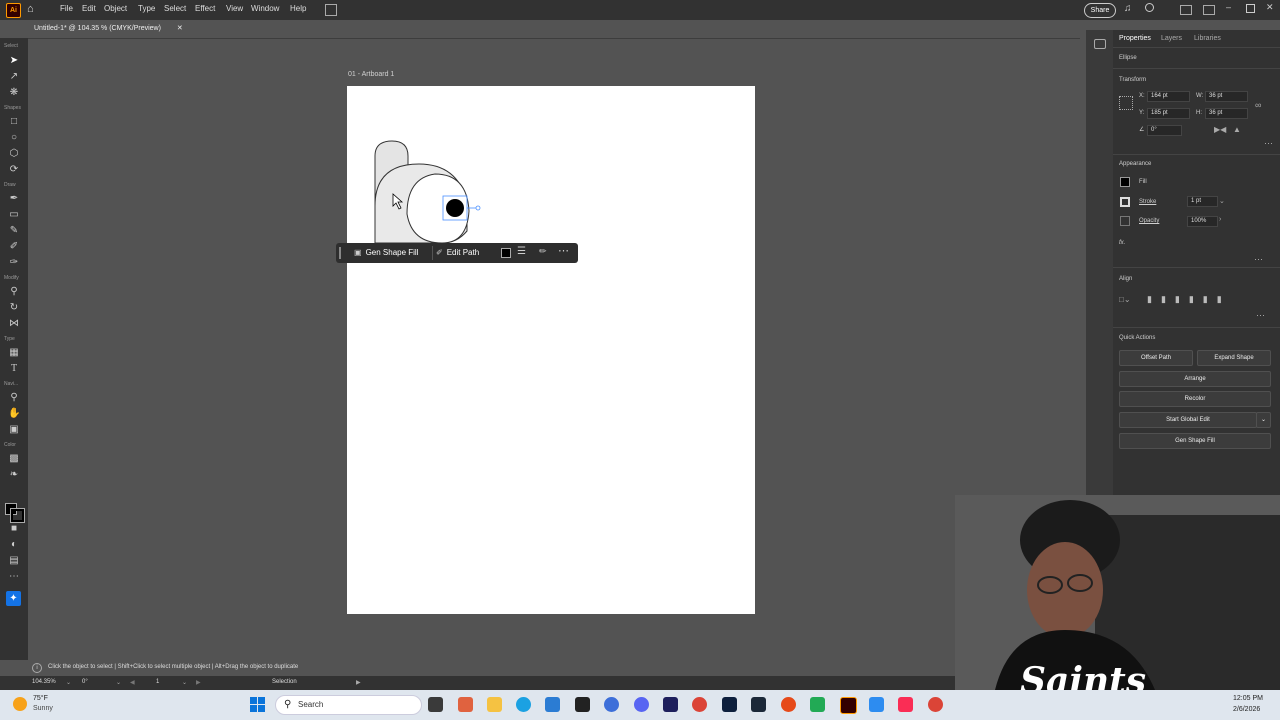  I want to click on menu-select: Select, so click(175, 8).